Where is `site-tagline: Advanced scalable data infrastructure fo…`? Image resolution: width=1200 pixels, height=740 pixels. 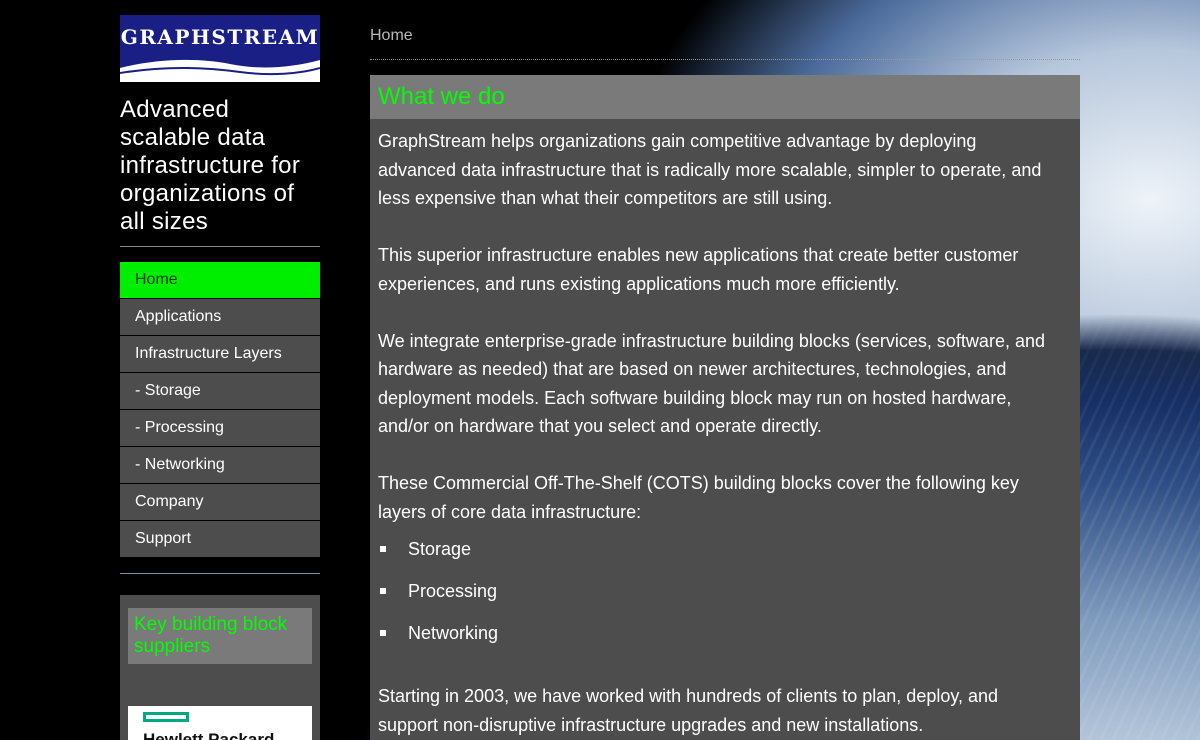 site-tagline: Advanced scalable data infrastructure fo… is located at coordinates (210, 165).